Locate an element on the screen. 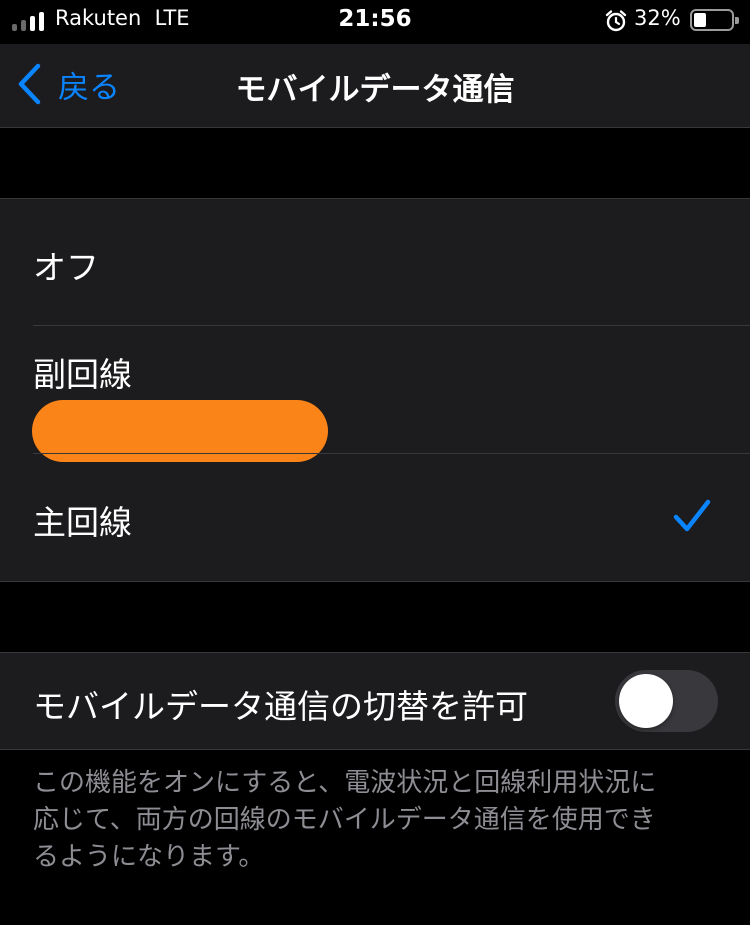  battery-nub is located at coordinates (737, 20).